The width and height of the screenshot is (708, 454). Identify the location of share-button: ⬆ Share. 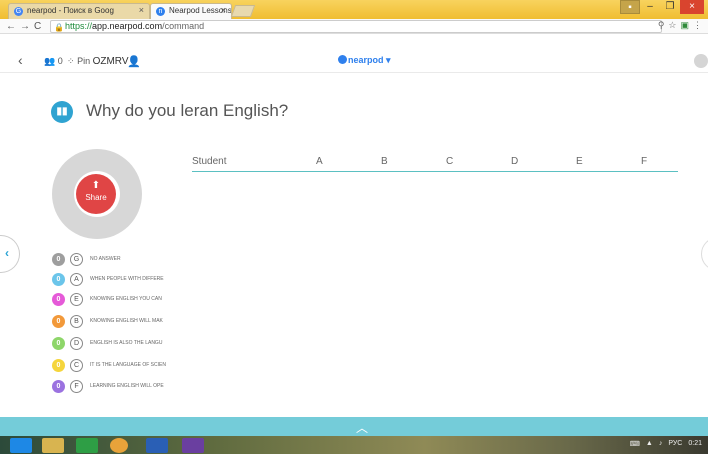
(96, 194).